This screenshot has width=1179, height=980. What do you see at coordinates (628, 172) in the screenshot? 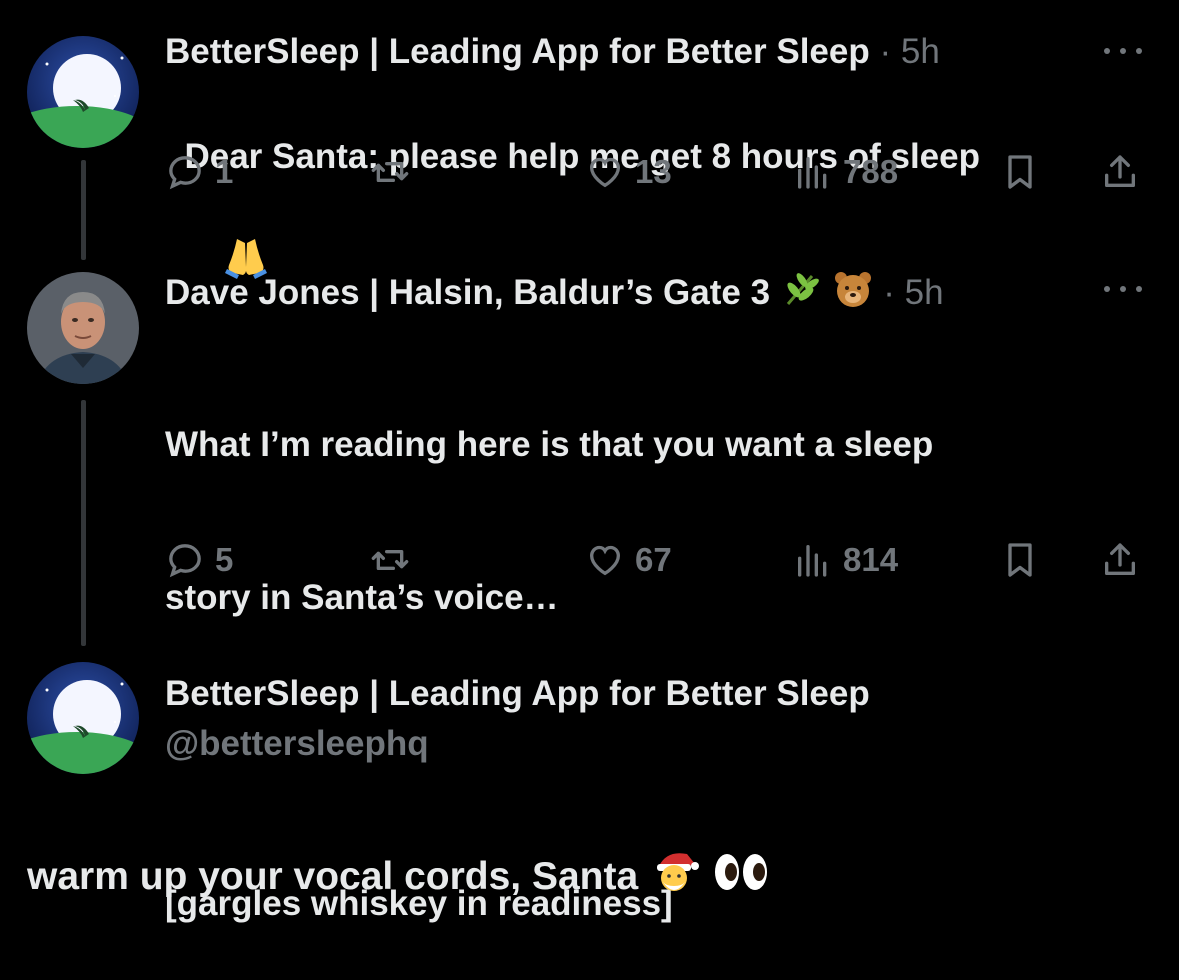
I see `like-button: 13` at bounding box center [628, 172].